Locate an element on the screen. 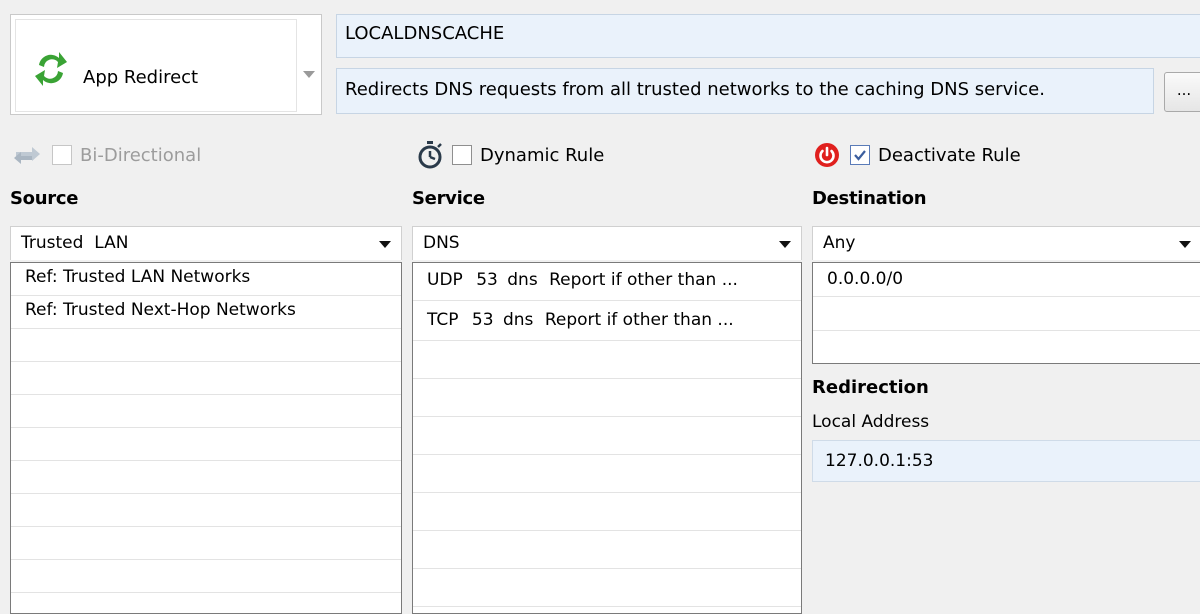 Image resolution: width=1200 pixels, height=614 pixels. deactivate-rule-checkbox is located at coordinates (860, 155).